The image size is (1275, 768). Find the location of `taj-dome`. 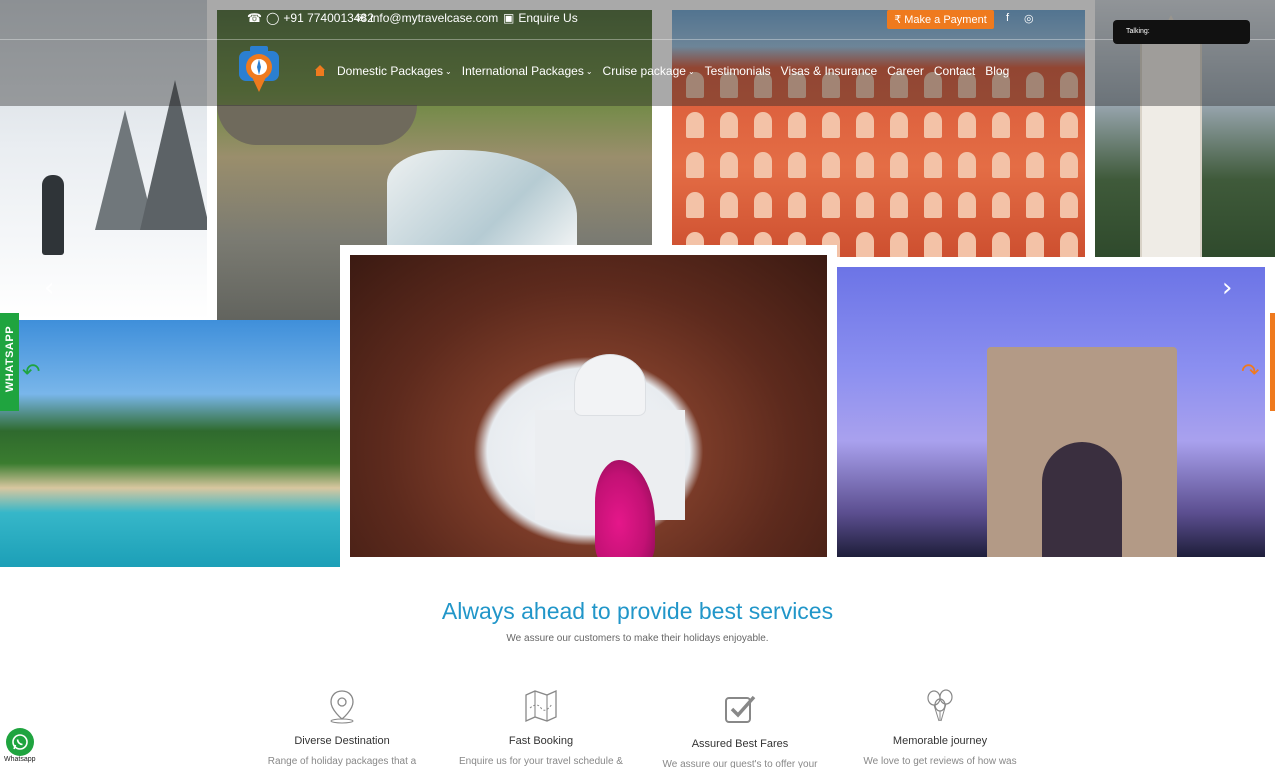

taj-dome is located at coordinates (610, 385).